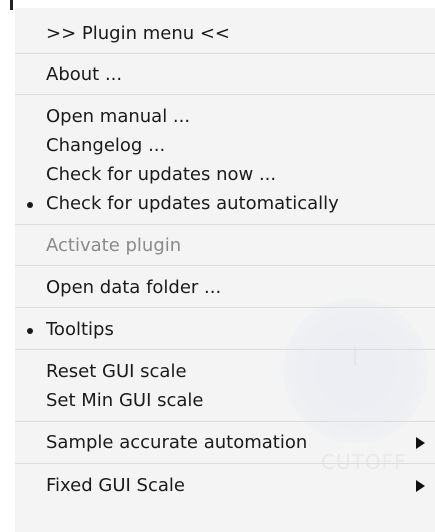 This screenshot has width=435, height=532. What do you see at coordinates (225, 401) in the screenshot?
I see `menu-item-set-min-gui-scale: Set Min GUI scale` at bounding box center [225, 401].